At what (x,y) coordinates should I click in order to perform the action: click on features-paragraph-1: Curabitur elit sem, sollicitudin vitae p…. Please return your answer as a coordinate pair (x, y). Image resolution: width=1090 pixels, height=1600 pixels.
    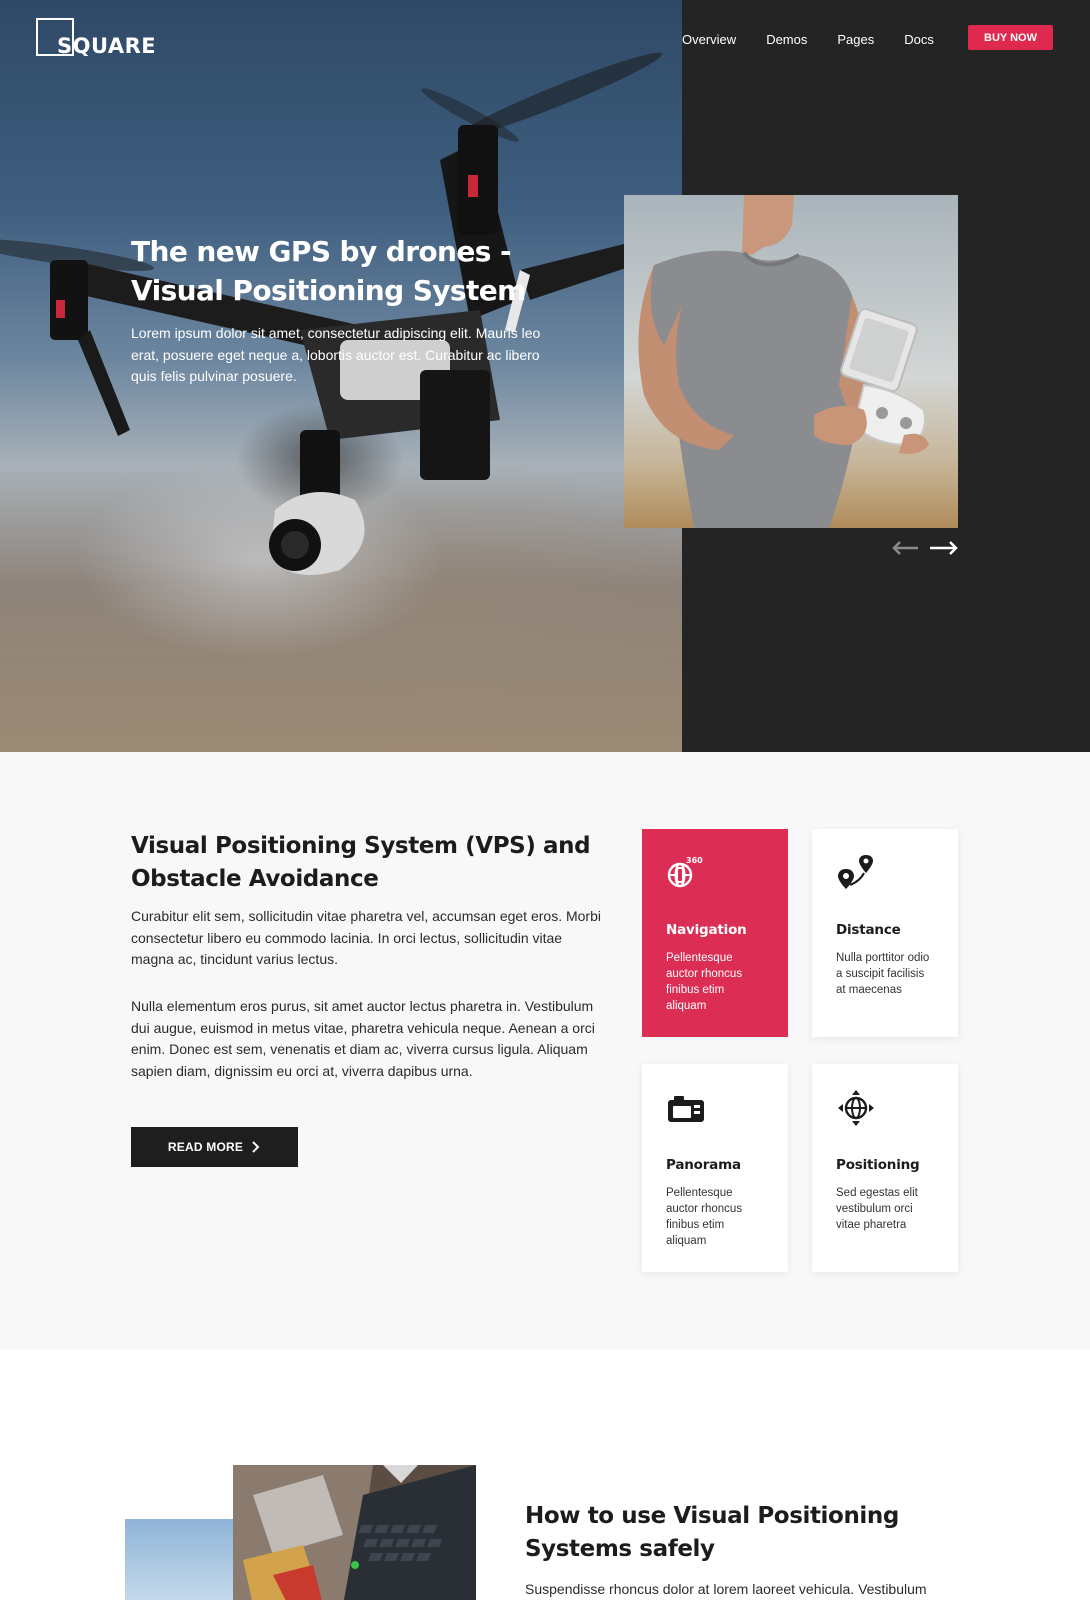
    Looking at the image, I should click on (366, 937).